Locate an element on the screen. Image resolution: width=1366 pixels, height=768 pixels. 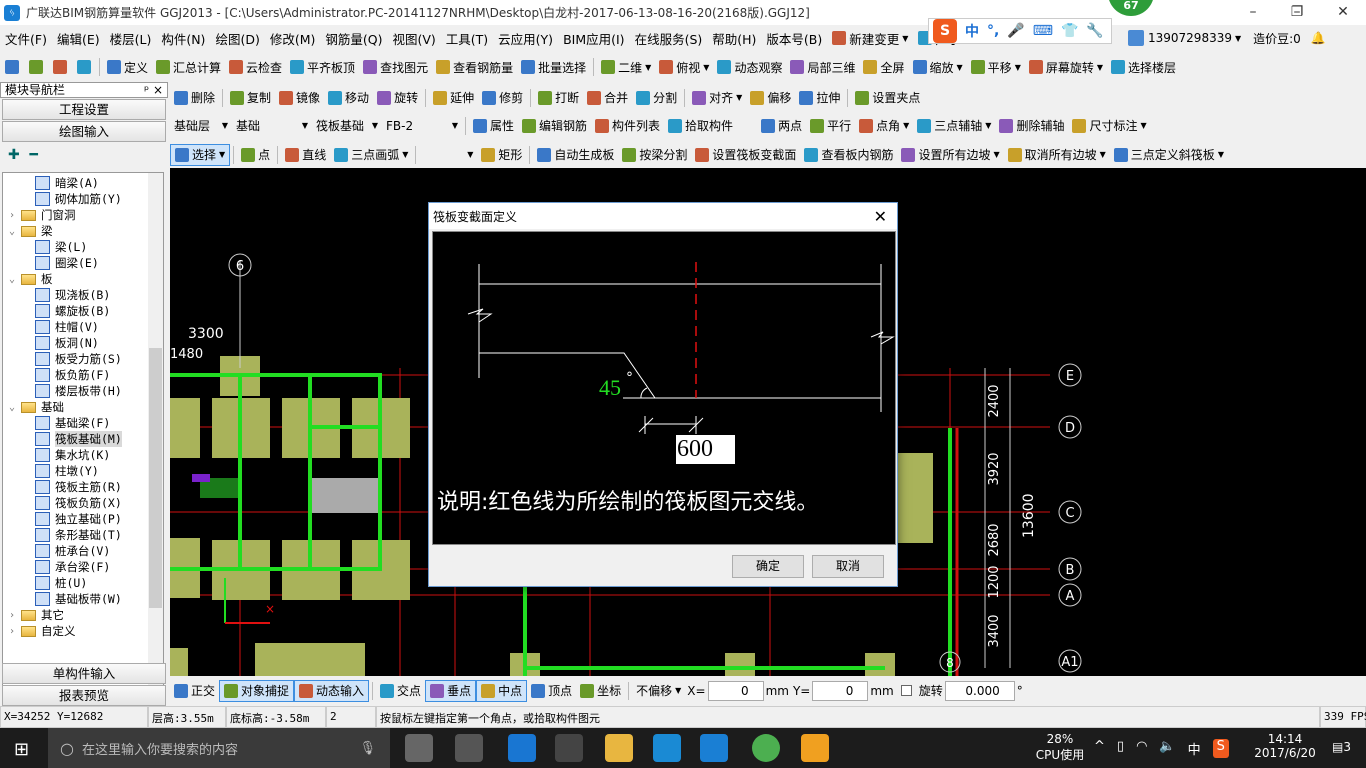
menu-item: 楼层(L) is located at coordinates (131, 38).